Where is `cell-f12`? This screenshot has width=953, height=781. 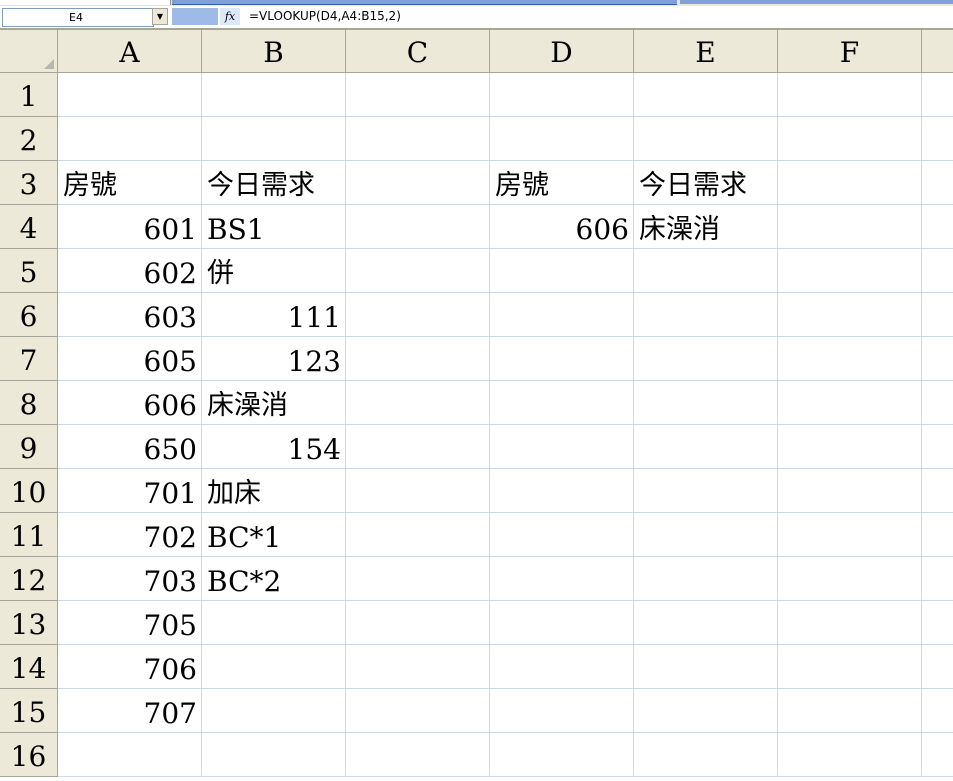
cell-f12 is located at coordinates (850, 579).